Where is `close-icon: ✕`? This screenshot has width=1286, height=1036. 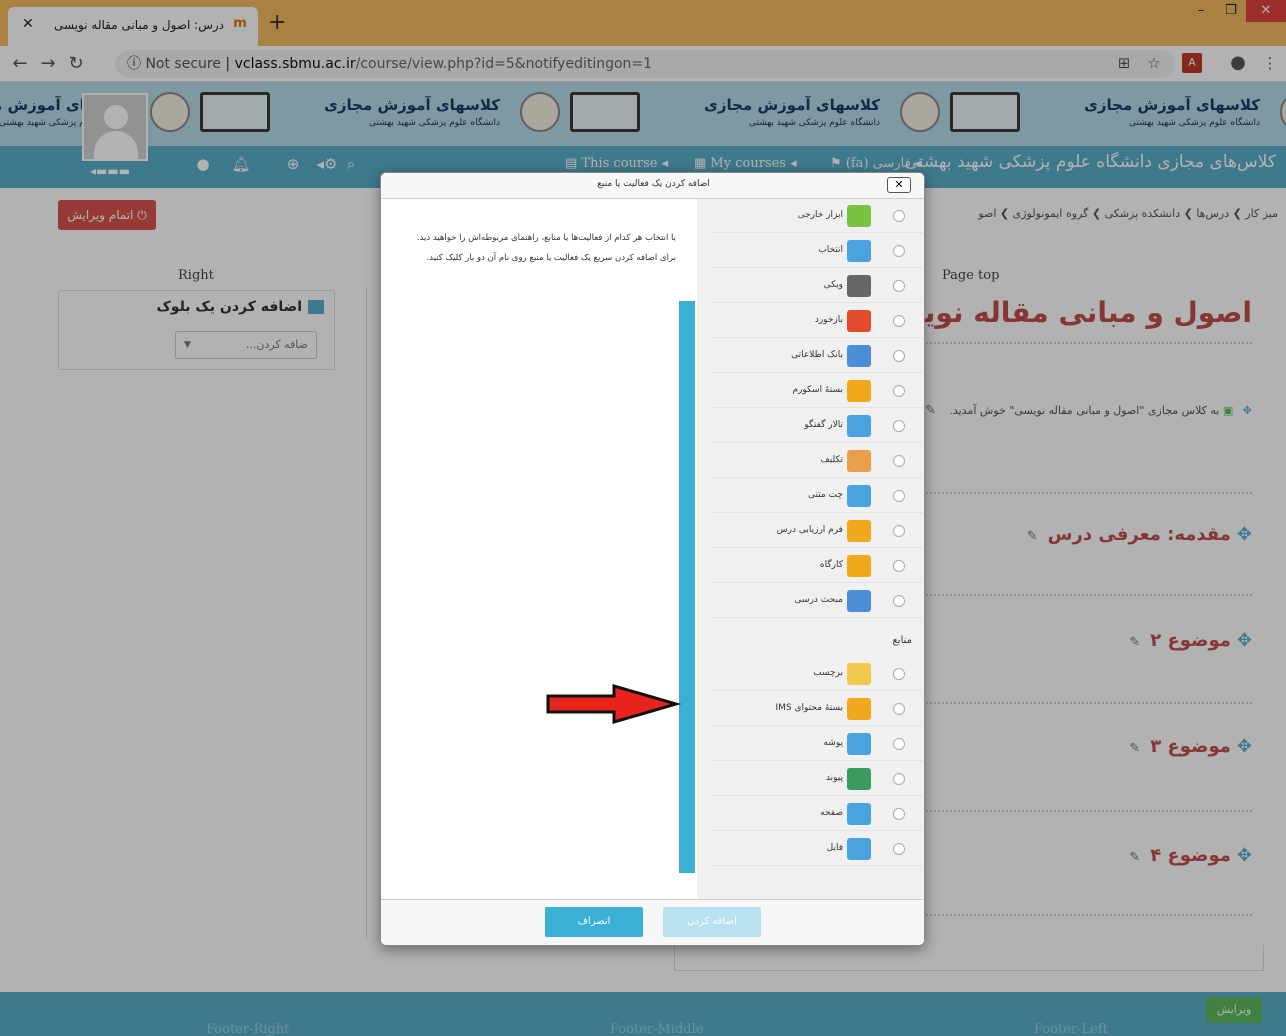 close-icon: ✕ is located at coordinates (899, 185).